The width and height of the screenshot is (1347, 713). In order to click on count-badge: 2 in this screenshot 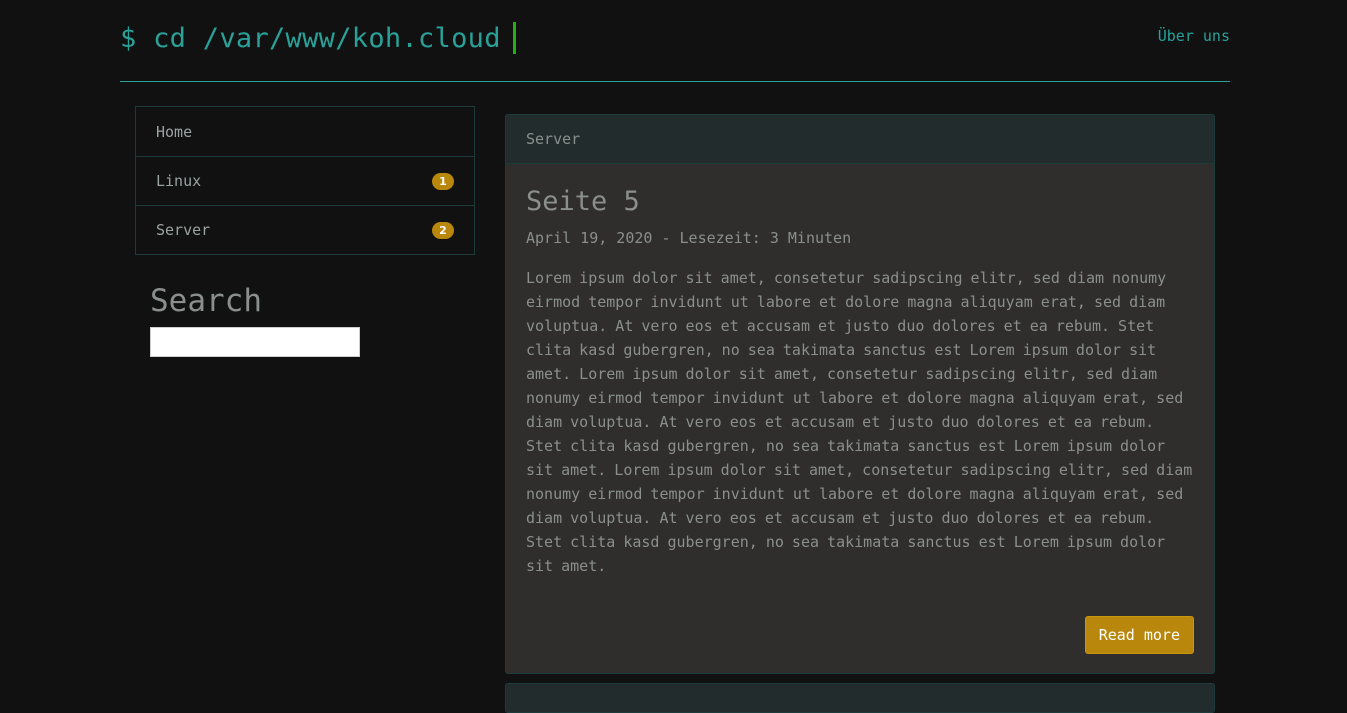, I will do `click(443, 230)`.